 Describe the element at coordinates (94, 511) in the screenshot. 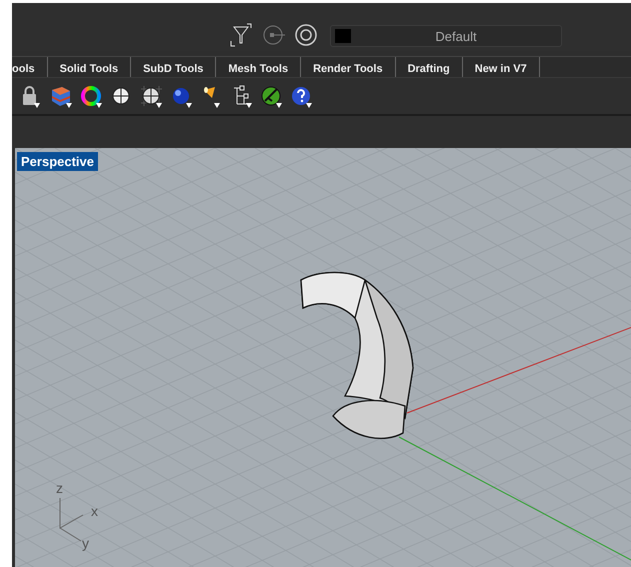

I see `x-axis-label: x` at that location.